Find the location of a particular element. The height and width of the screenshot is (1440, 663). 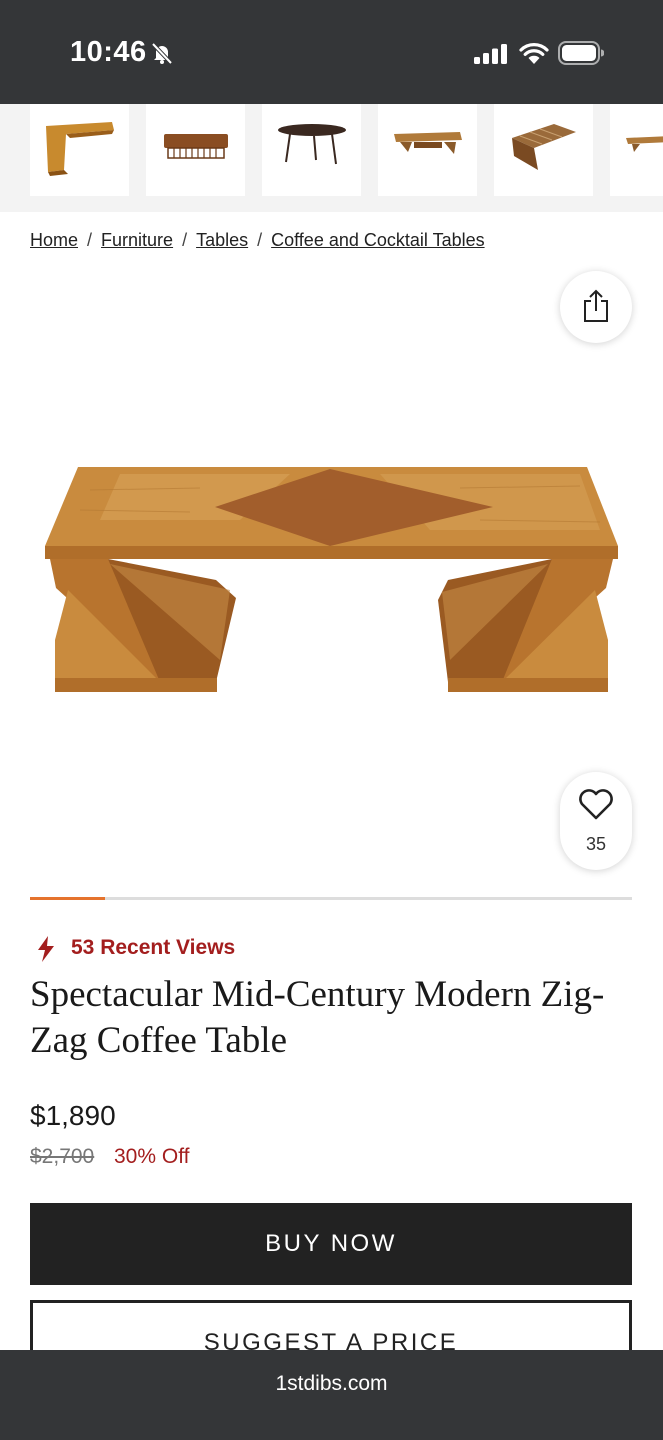

status-time: 10:46 is located at coordinates (108, 52).